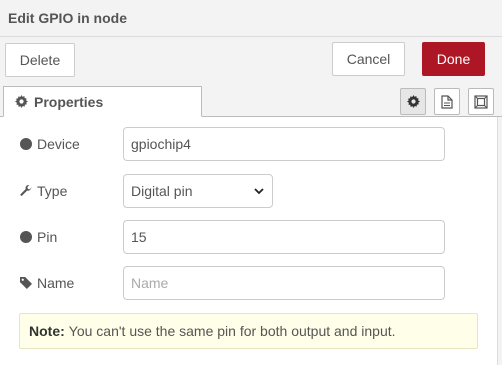 Image resolution: width=502 pixels, height=365 pixels. What do you see at coordinates (58, 144) in the screenshot?
I see `device-label: Device` at bounding box center [58, 144].